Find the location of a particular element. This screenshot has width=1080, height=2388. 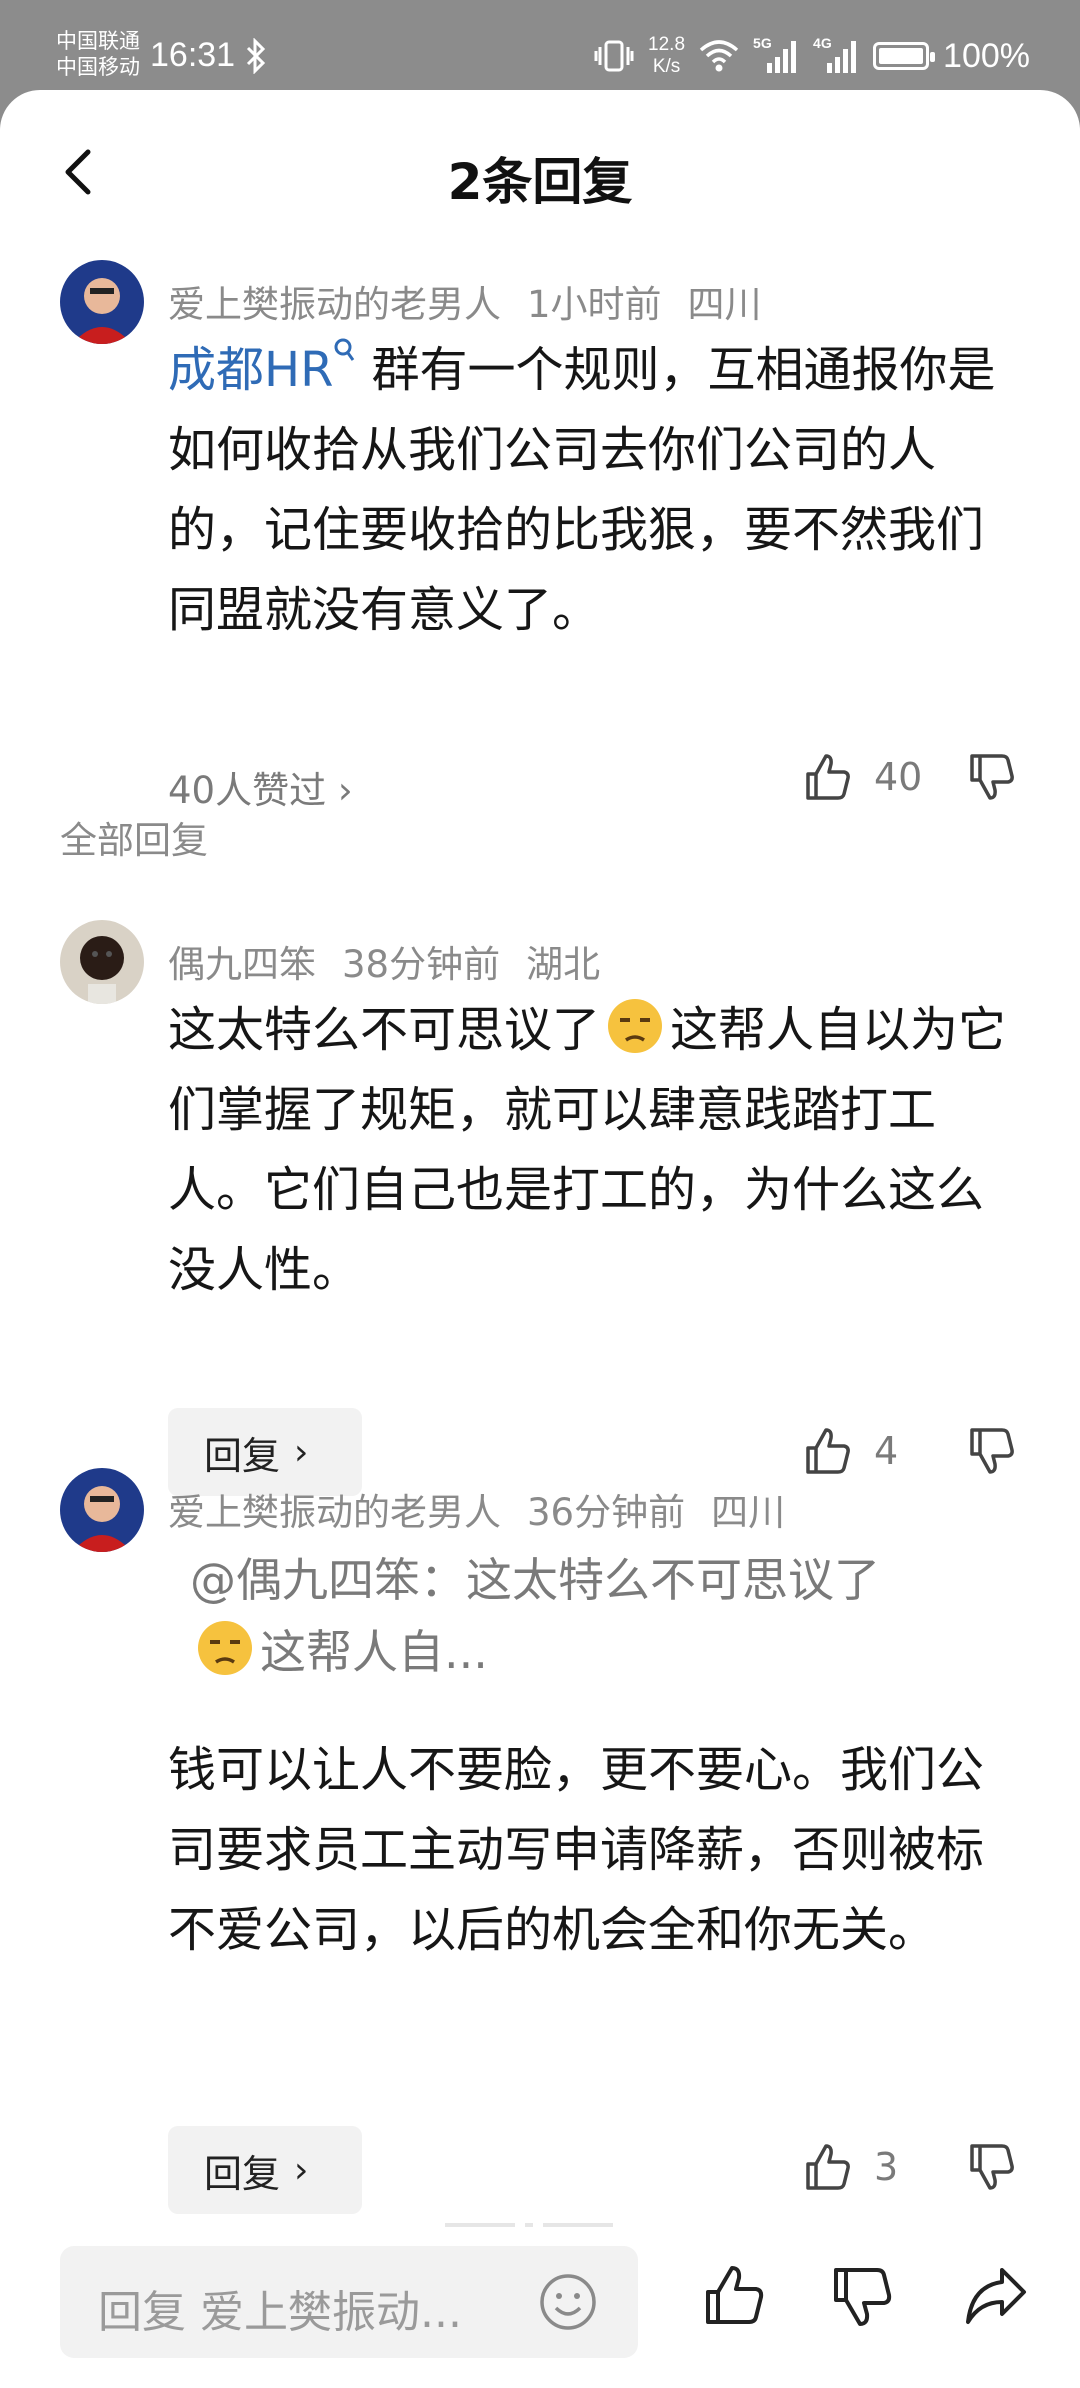

reply-text-part-1: 这太特么不可思议了 is located at coordinates (384, 1030).